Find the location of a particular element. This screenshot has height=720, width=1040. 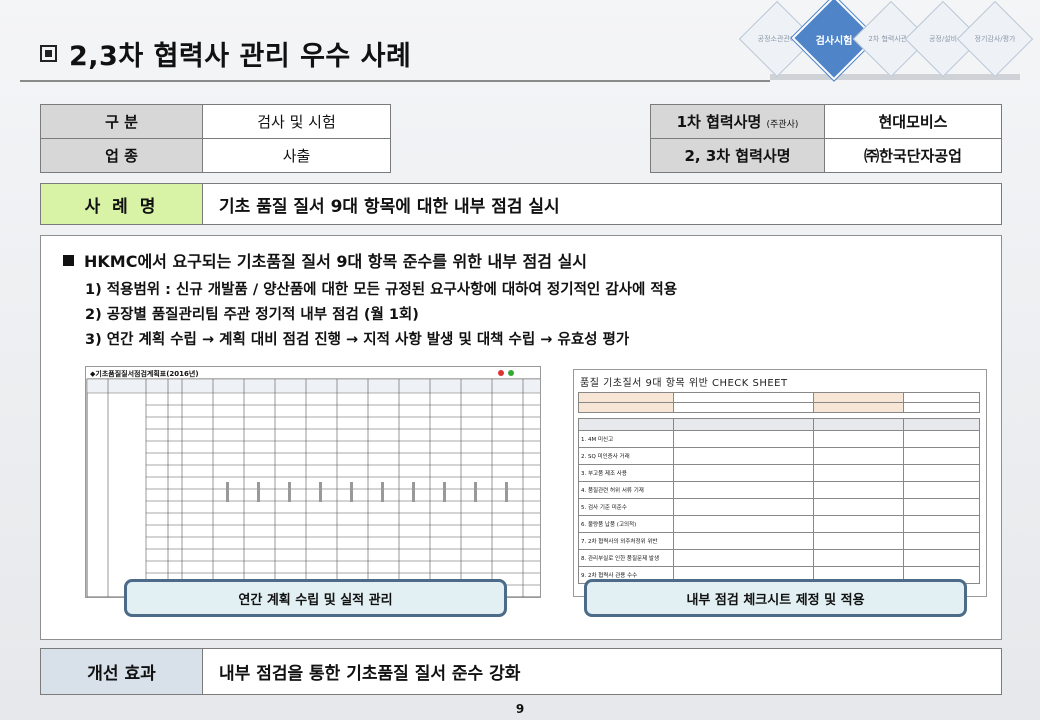

check-row-1: 1. 4M 미신고 is located at coordinates (626, 439).